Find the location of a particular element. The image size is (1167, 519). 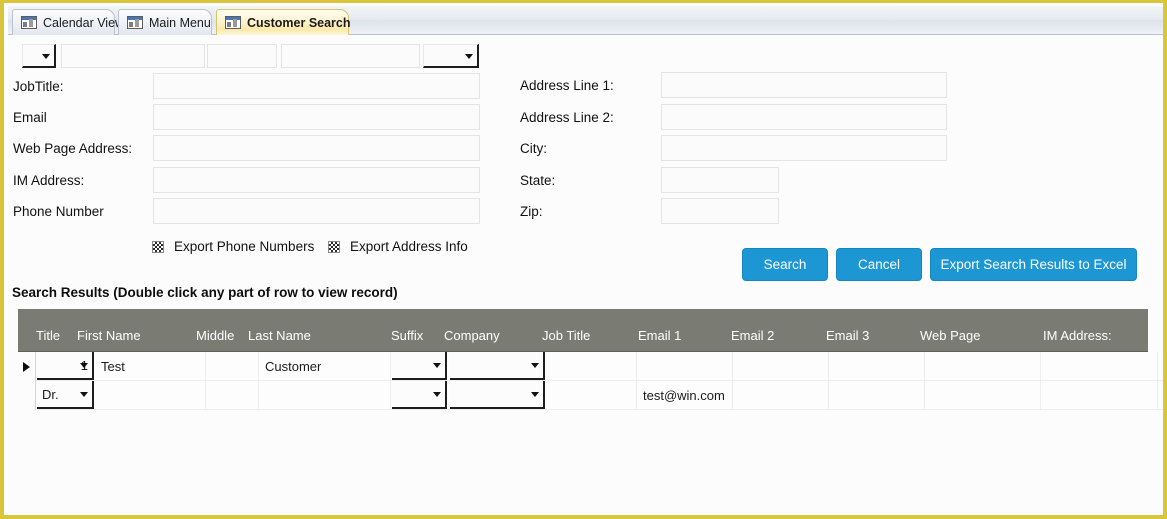

label-web-page-address: Web Page Address: is located at coordinates (73, 148).